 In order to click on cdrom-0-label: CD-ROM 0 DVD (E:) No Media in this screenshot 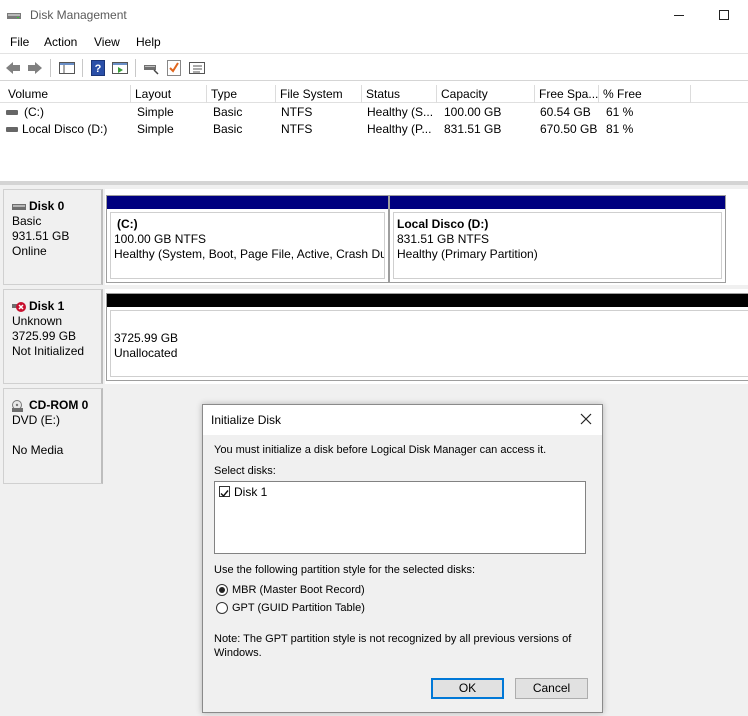, I will do `click(53, 436)`.